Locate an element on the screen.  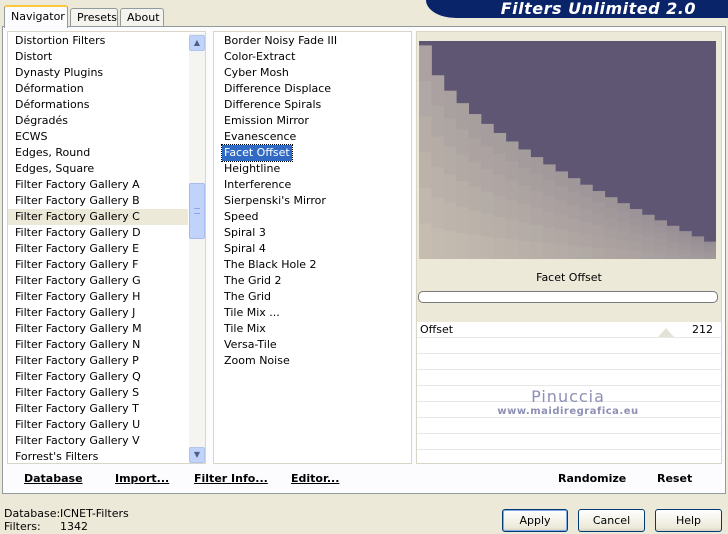
scroll-thumb is located at coordinates (197, 211).